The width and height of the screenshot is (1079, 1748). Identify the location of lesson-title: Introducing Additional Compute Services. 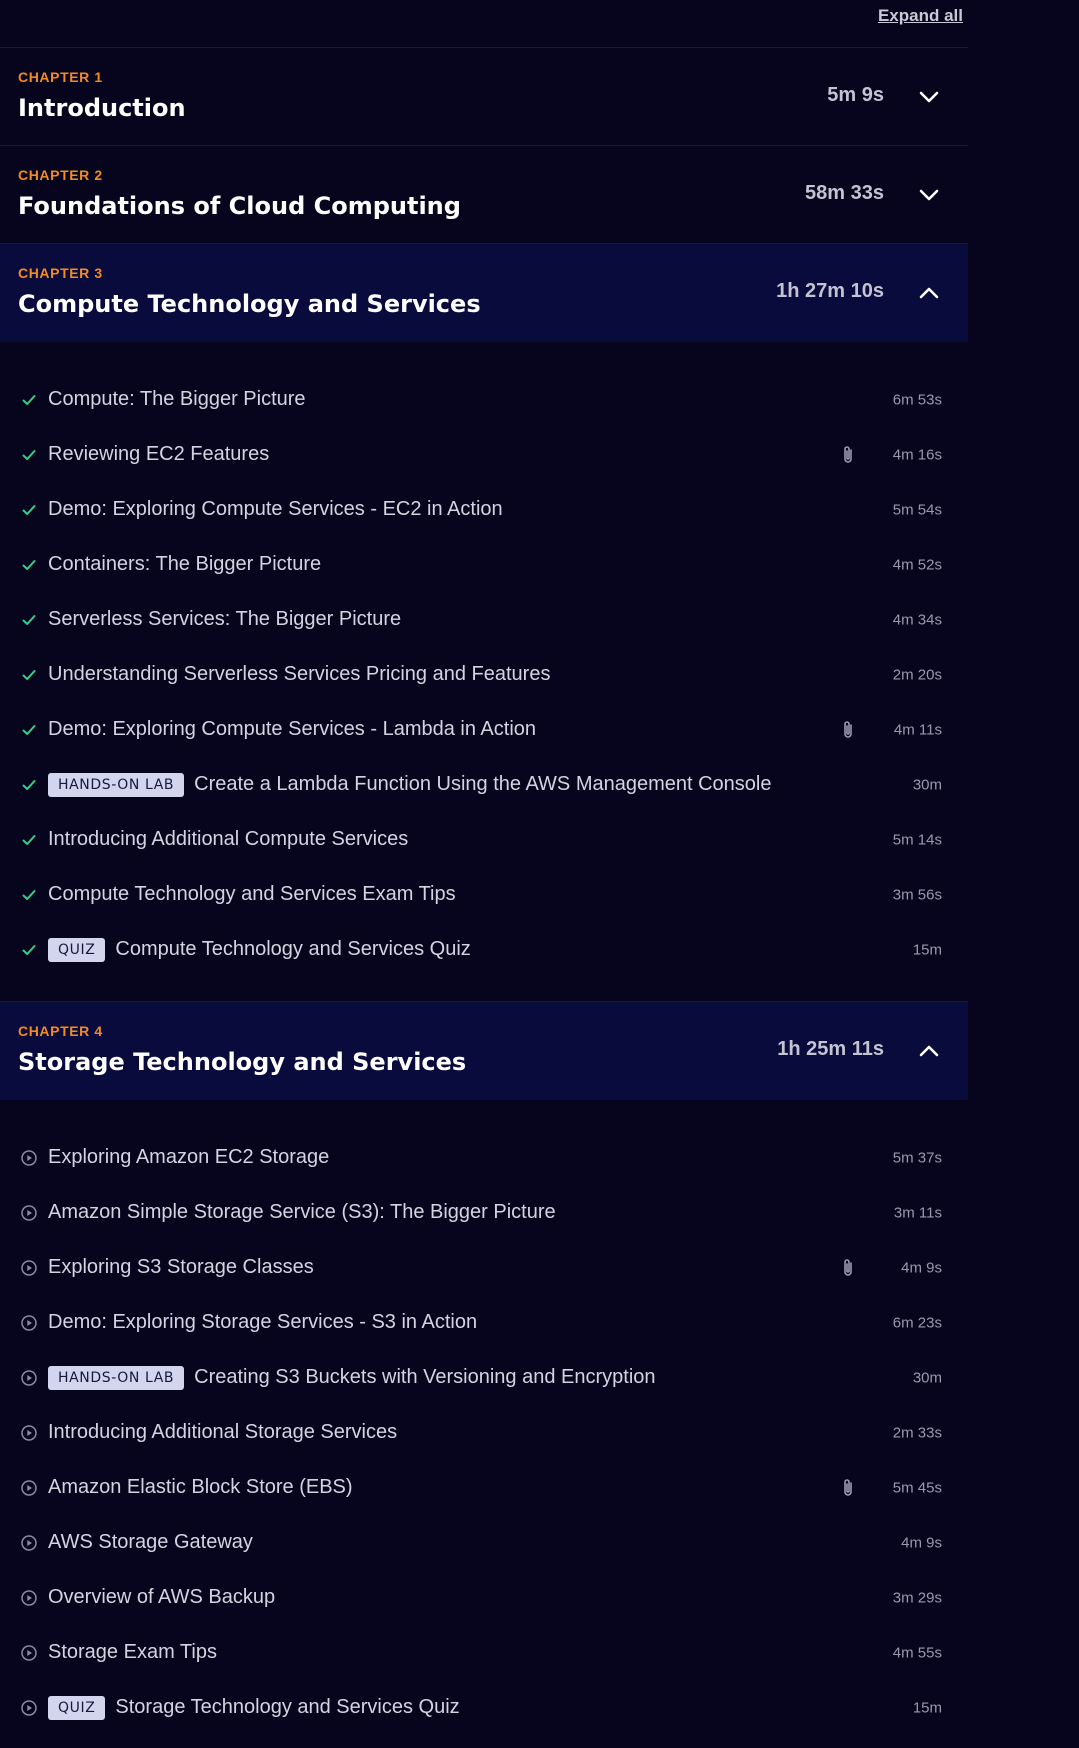
(228, 839).